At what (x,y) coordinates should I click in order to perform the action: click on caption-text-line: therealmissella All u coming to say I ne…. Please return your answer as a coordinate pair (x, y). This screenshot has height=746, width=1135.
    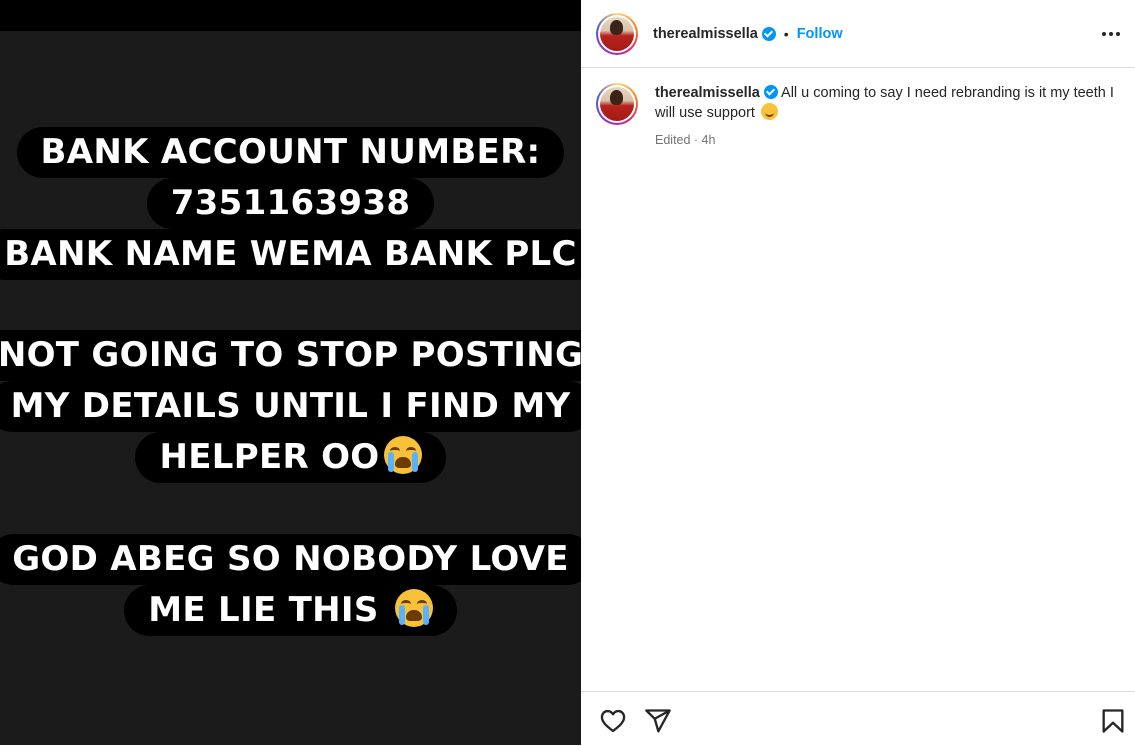
    Looking at the image, I should click on (885, 103).